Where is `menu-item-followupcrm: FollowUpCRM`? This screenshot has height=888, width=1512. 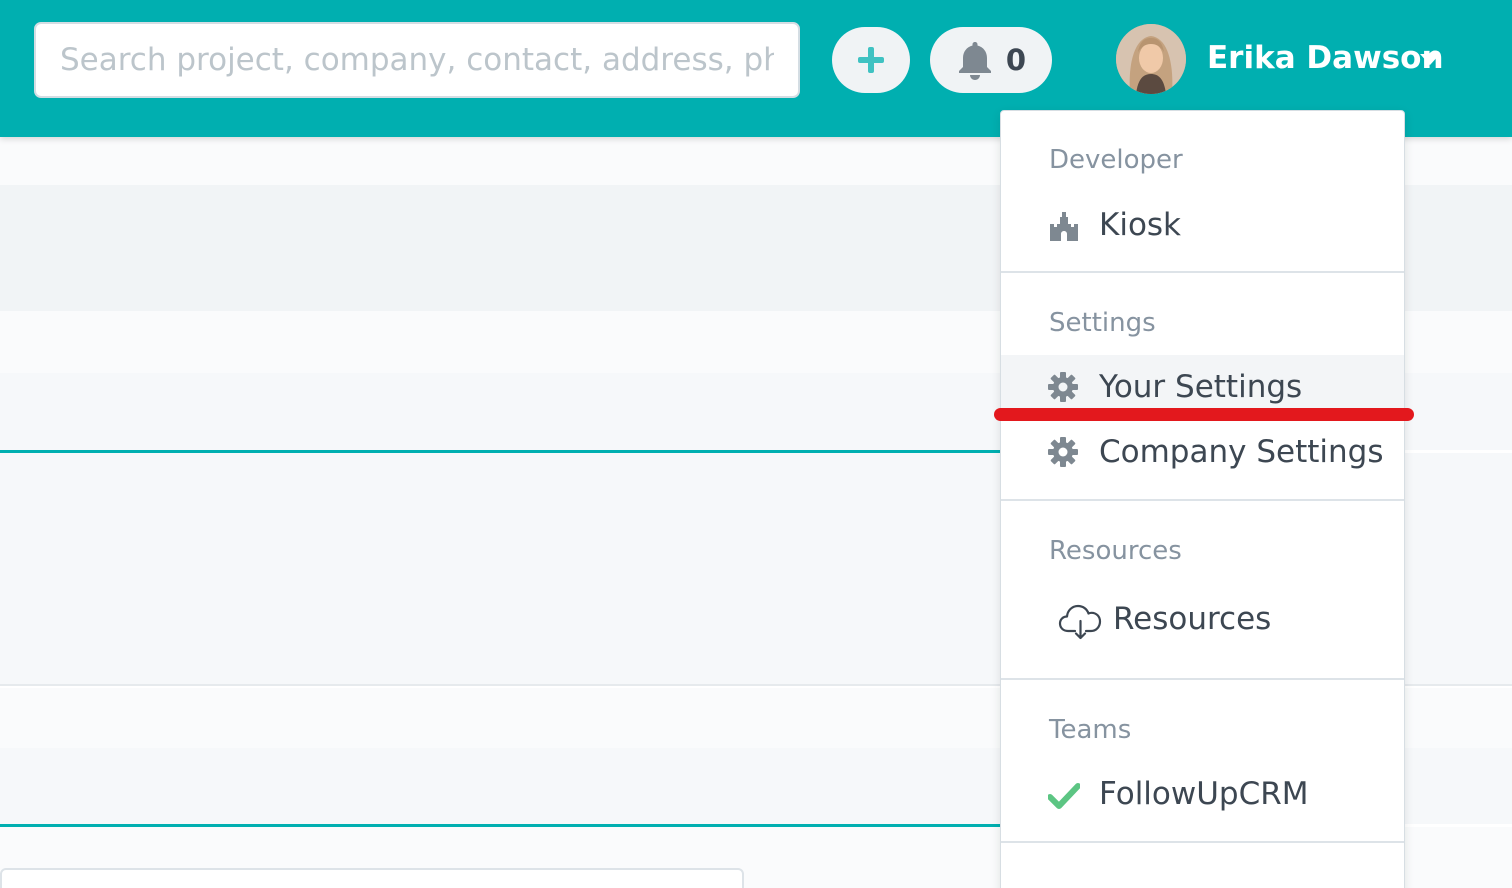
menu-item-followupcrm: FollowUpCRM is located at coordinates (1202, 796).